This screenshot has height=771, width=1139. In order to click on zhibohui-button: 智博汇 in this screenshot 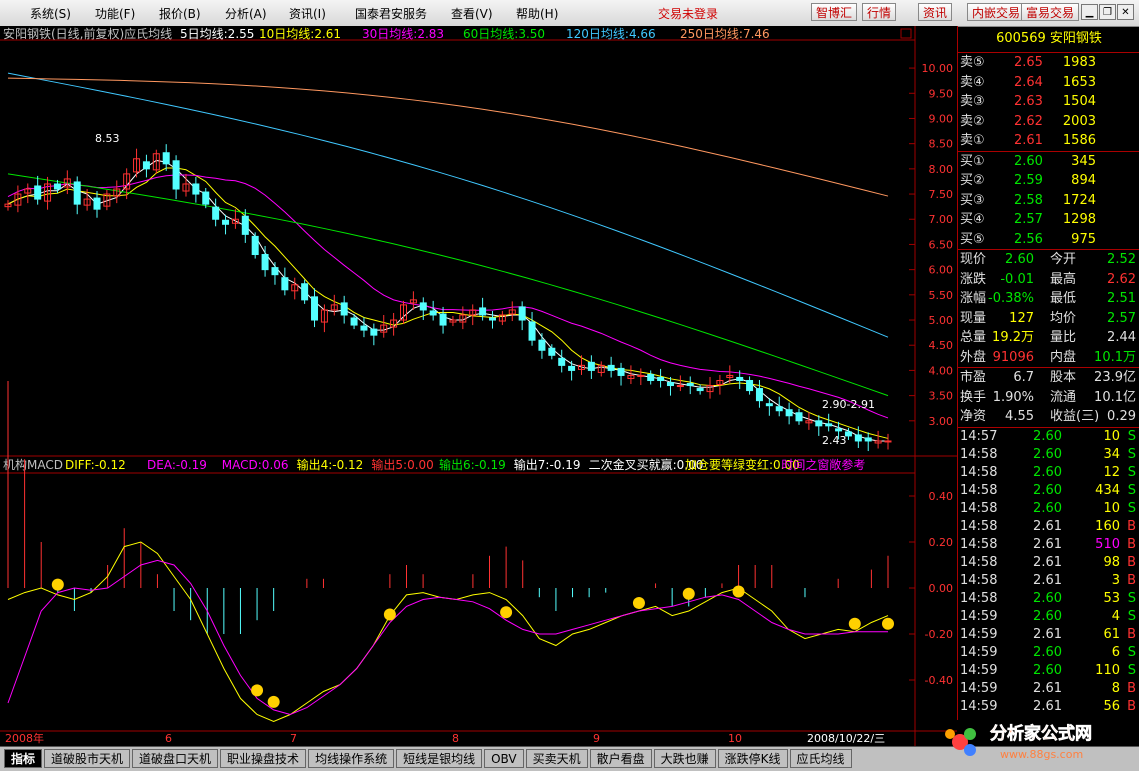, I will do `click(834, 12)`.